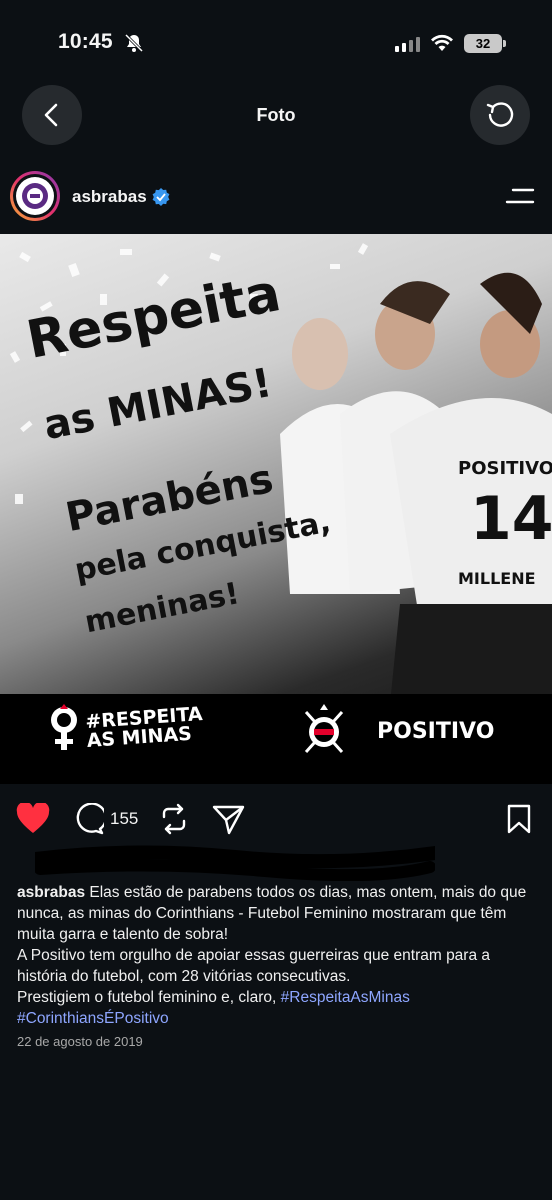 The width and height of the screenshot is (552, 1200). I want to click on status-time: 10:45, so click(85, 41).